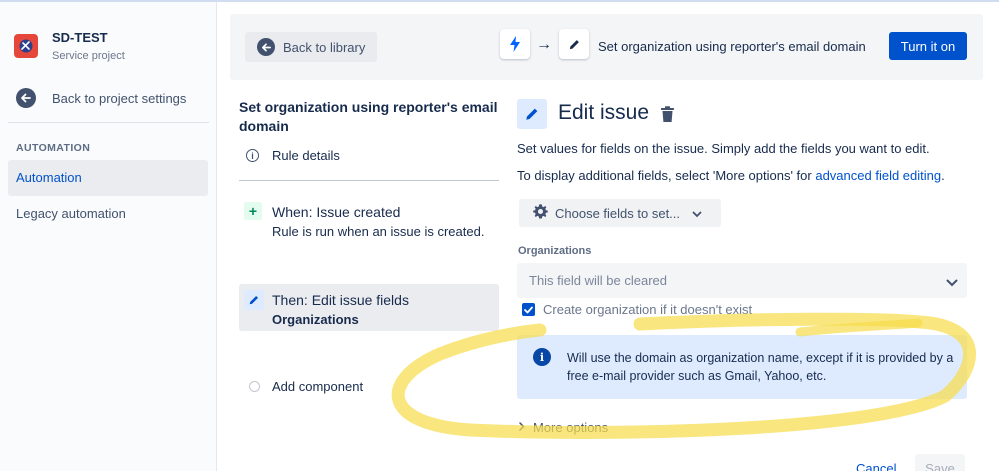 The height and width of the screenshot is (471, 999). What do you see at coordinates (306, 155) in the screenshot?
I see `rule-details-label: Rule details` at bounding box center [306, 155].